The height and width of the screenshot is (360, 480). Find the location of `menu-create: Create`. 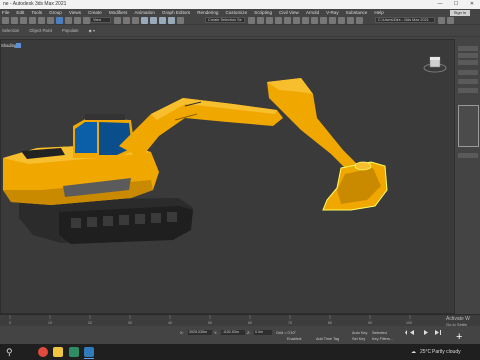

menu-create: Create is located at coordinates (95, 12).